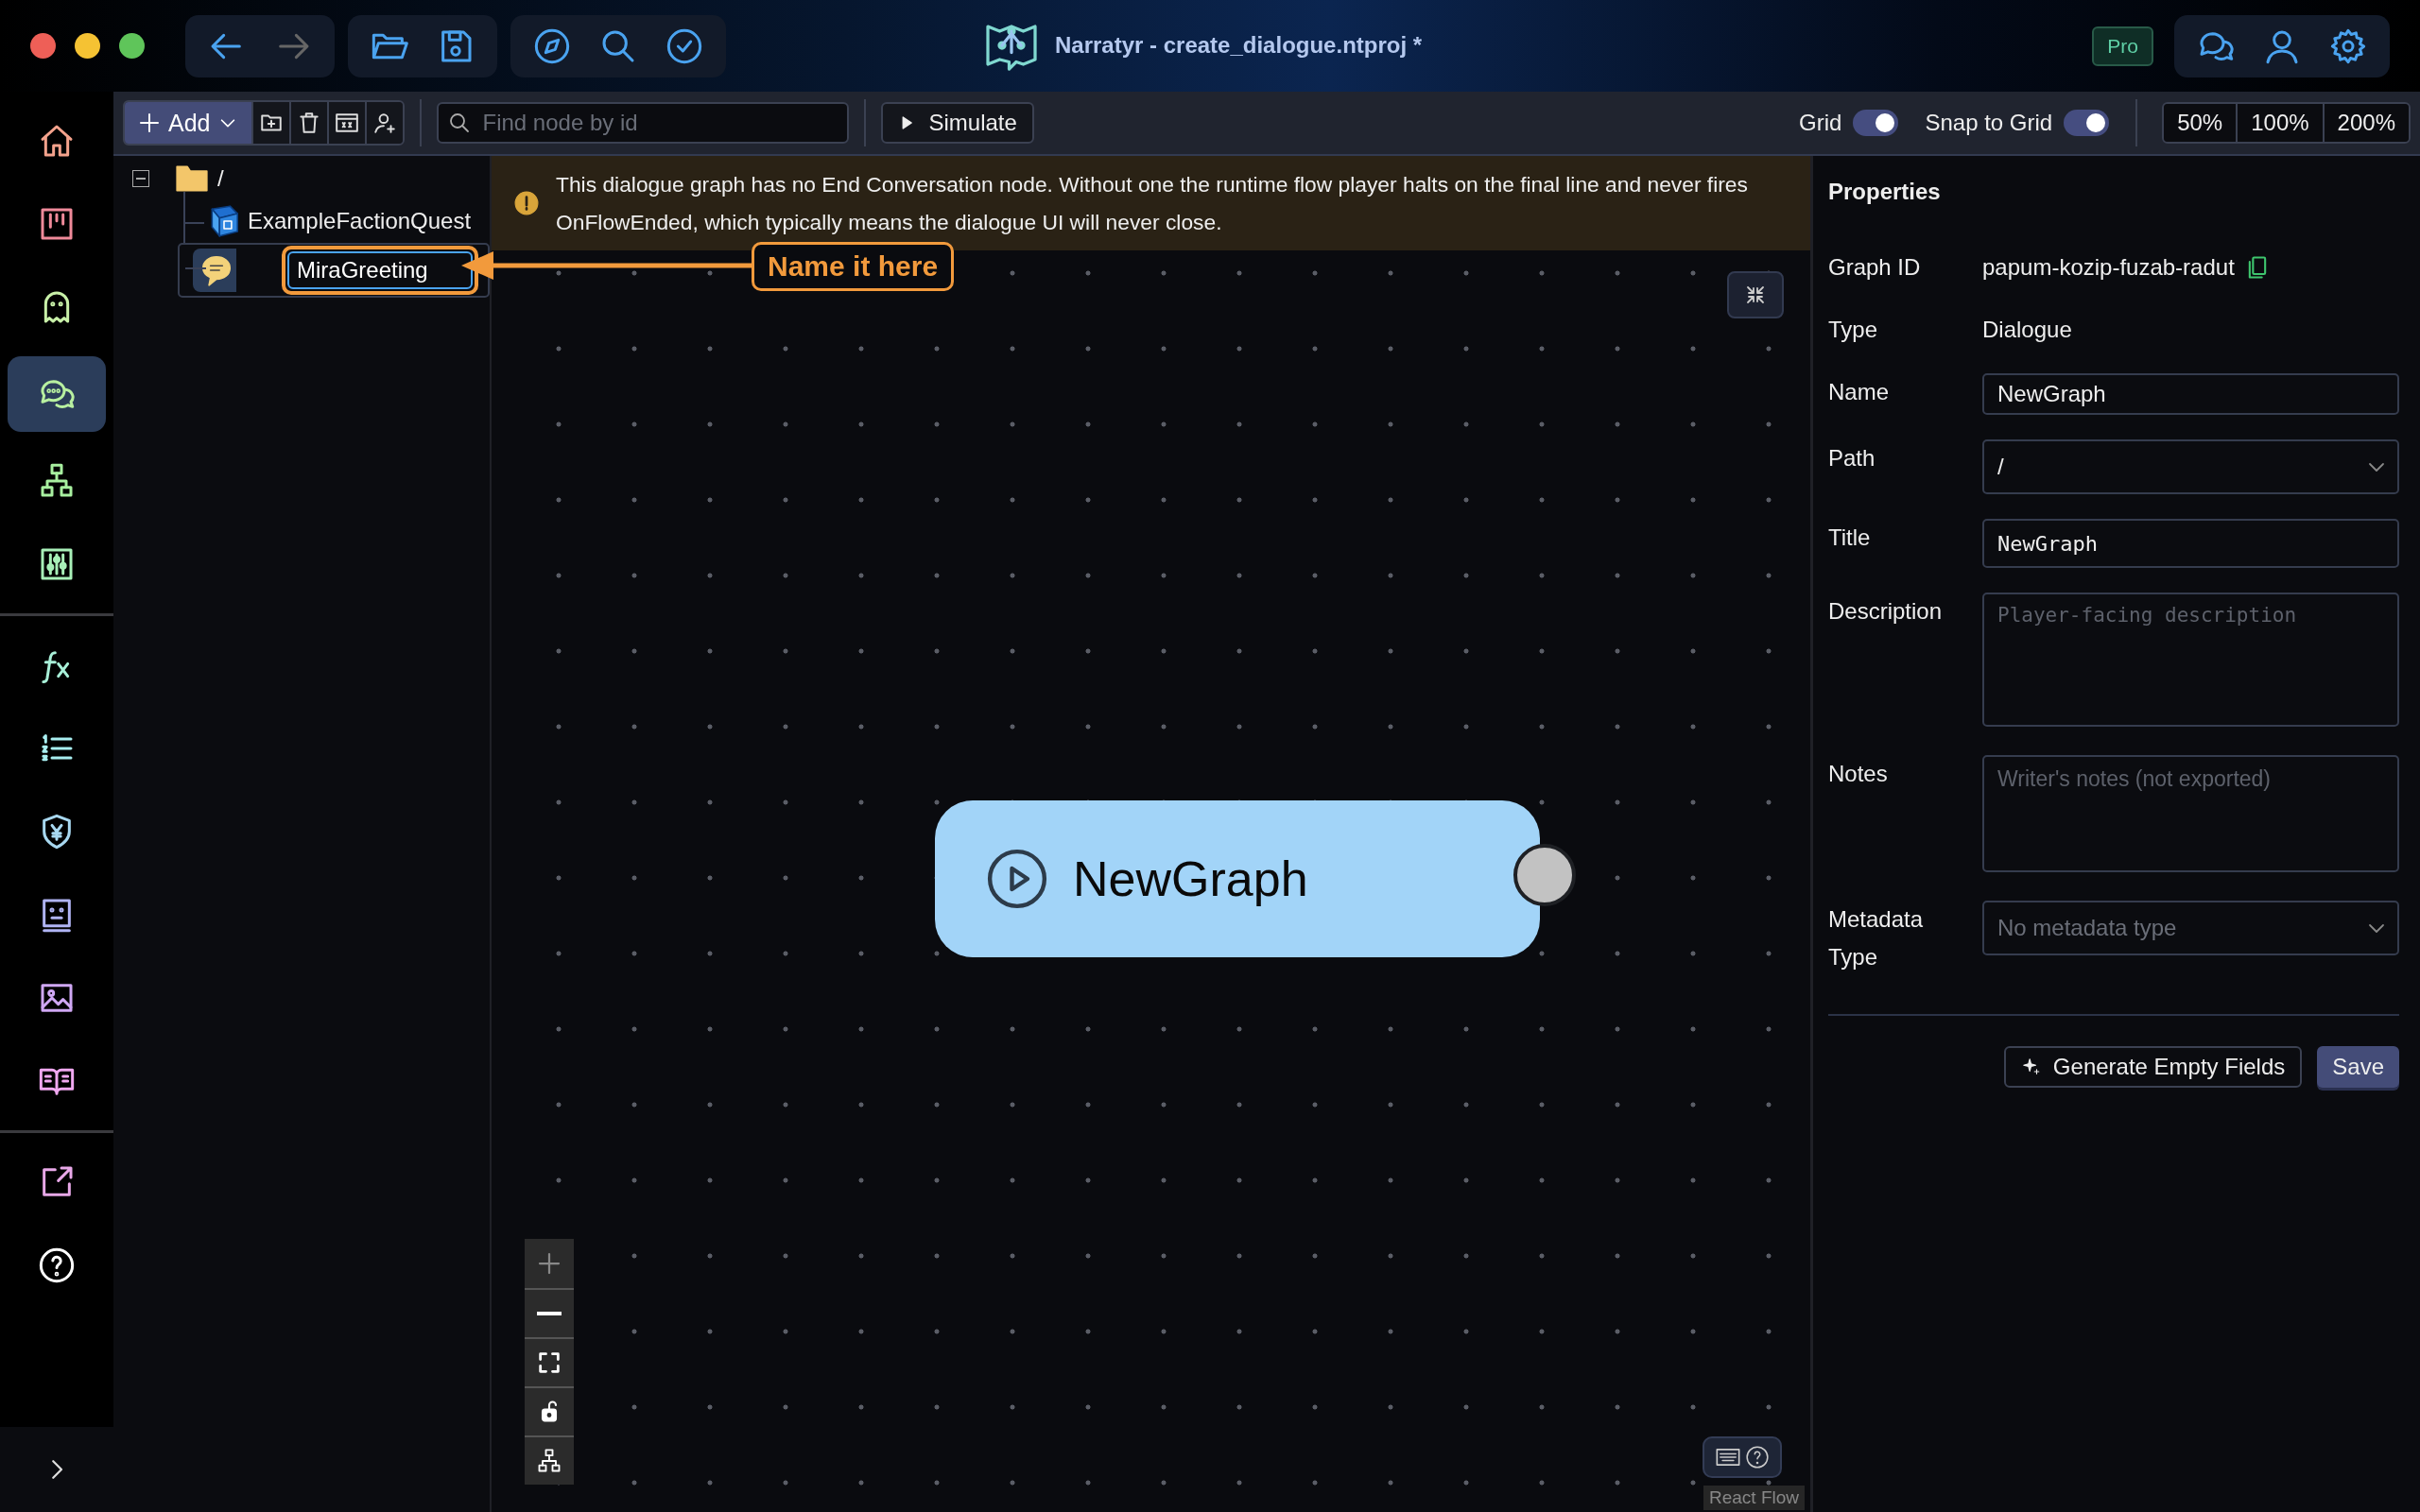  What do you see at coordinates (1876, 938) in the screenshot?
I see `field-label: Metadata Type` at bounding box center [1876, 938].